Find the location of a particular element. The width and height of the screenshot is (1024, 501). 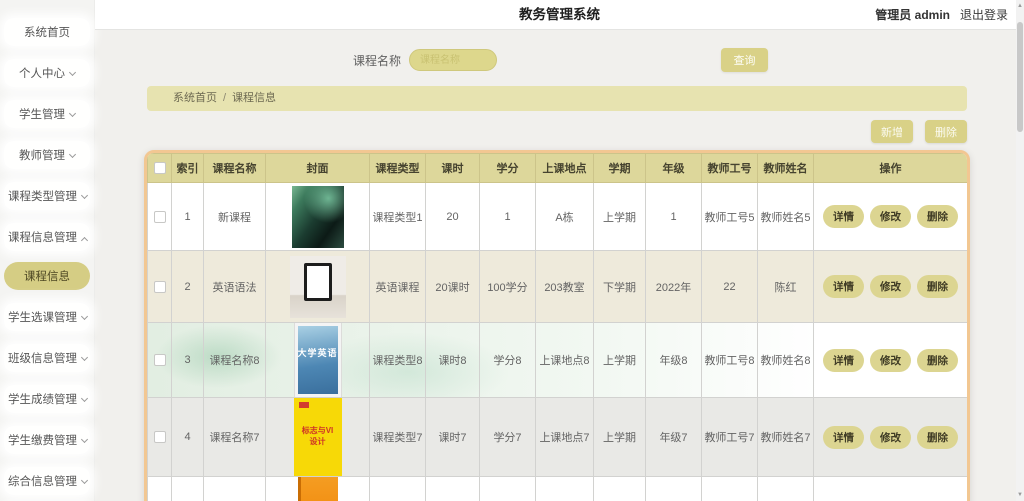

cell: 2022年 is located at coordinates (673, 286).